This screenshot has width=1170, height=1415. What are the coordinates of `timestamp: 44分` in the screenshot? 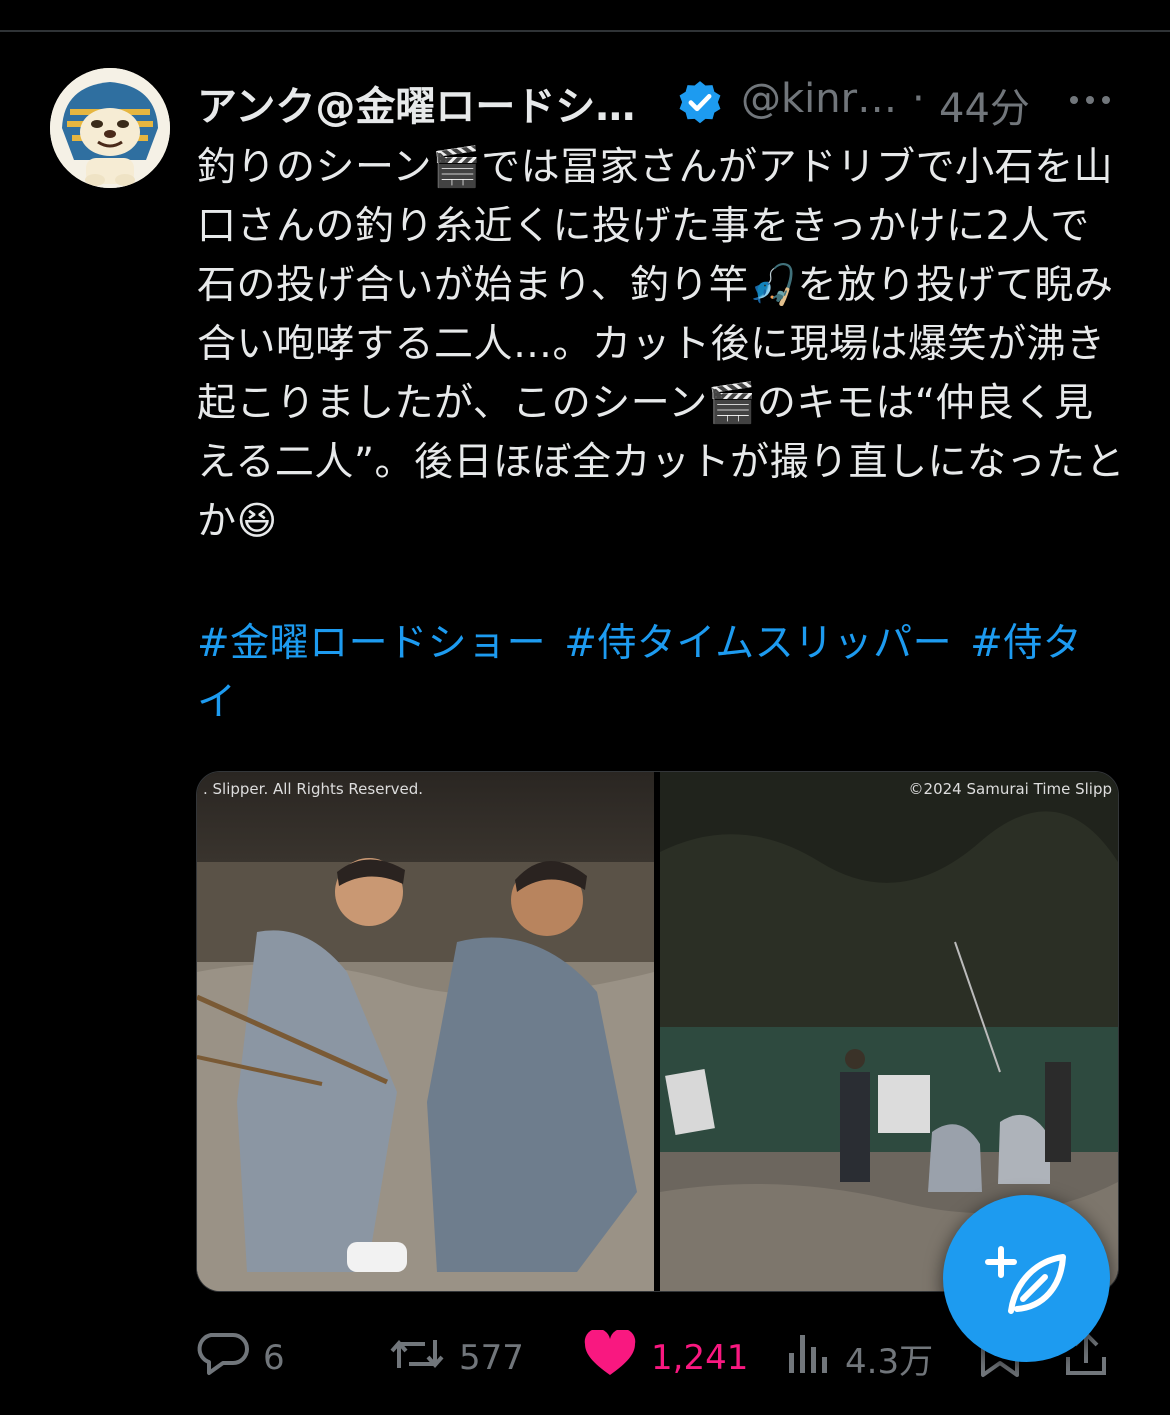 It's located at (984, 105).